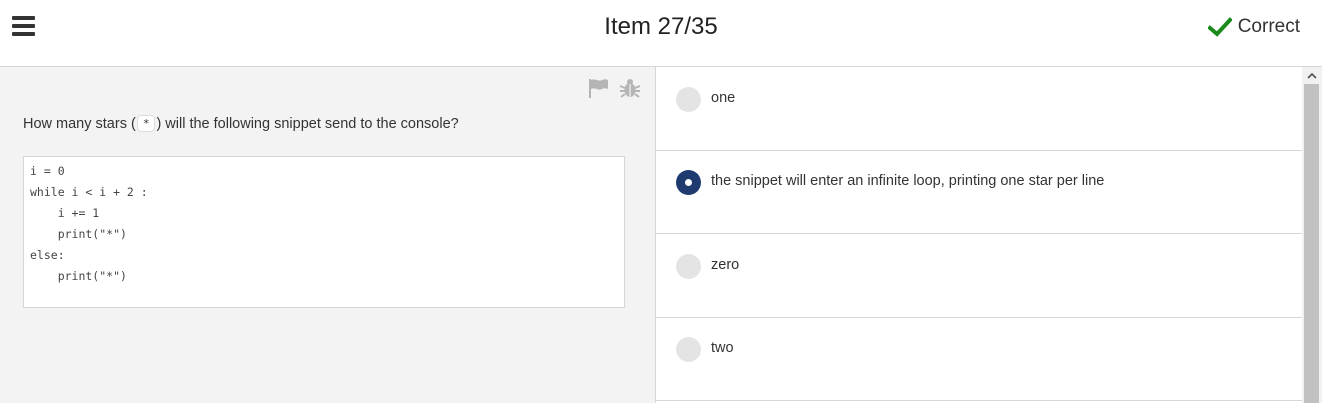  I want to click on checkmark-icon, so click(1219, 27).